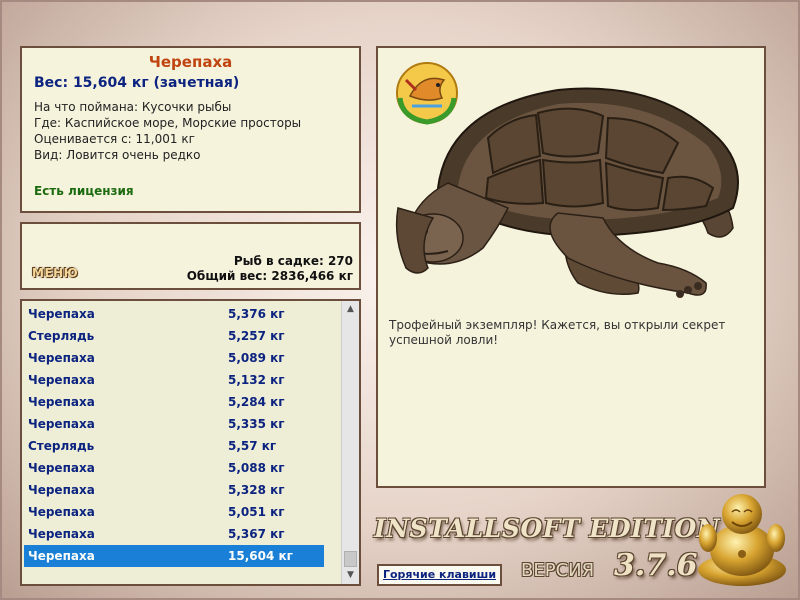  What do you see at coordinates (256, 490) in the screenshot?
I see `list-item-weight: 5,328 кг` at bounding box center [256, 490].